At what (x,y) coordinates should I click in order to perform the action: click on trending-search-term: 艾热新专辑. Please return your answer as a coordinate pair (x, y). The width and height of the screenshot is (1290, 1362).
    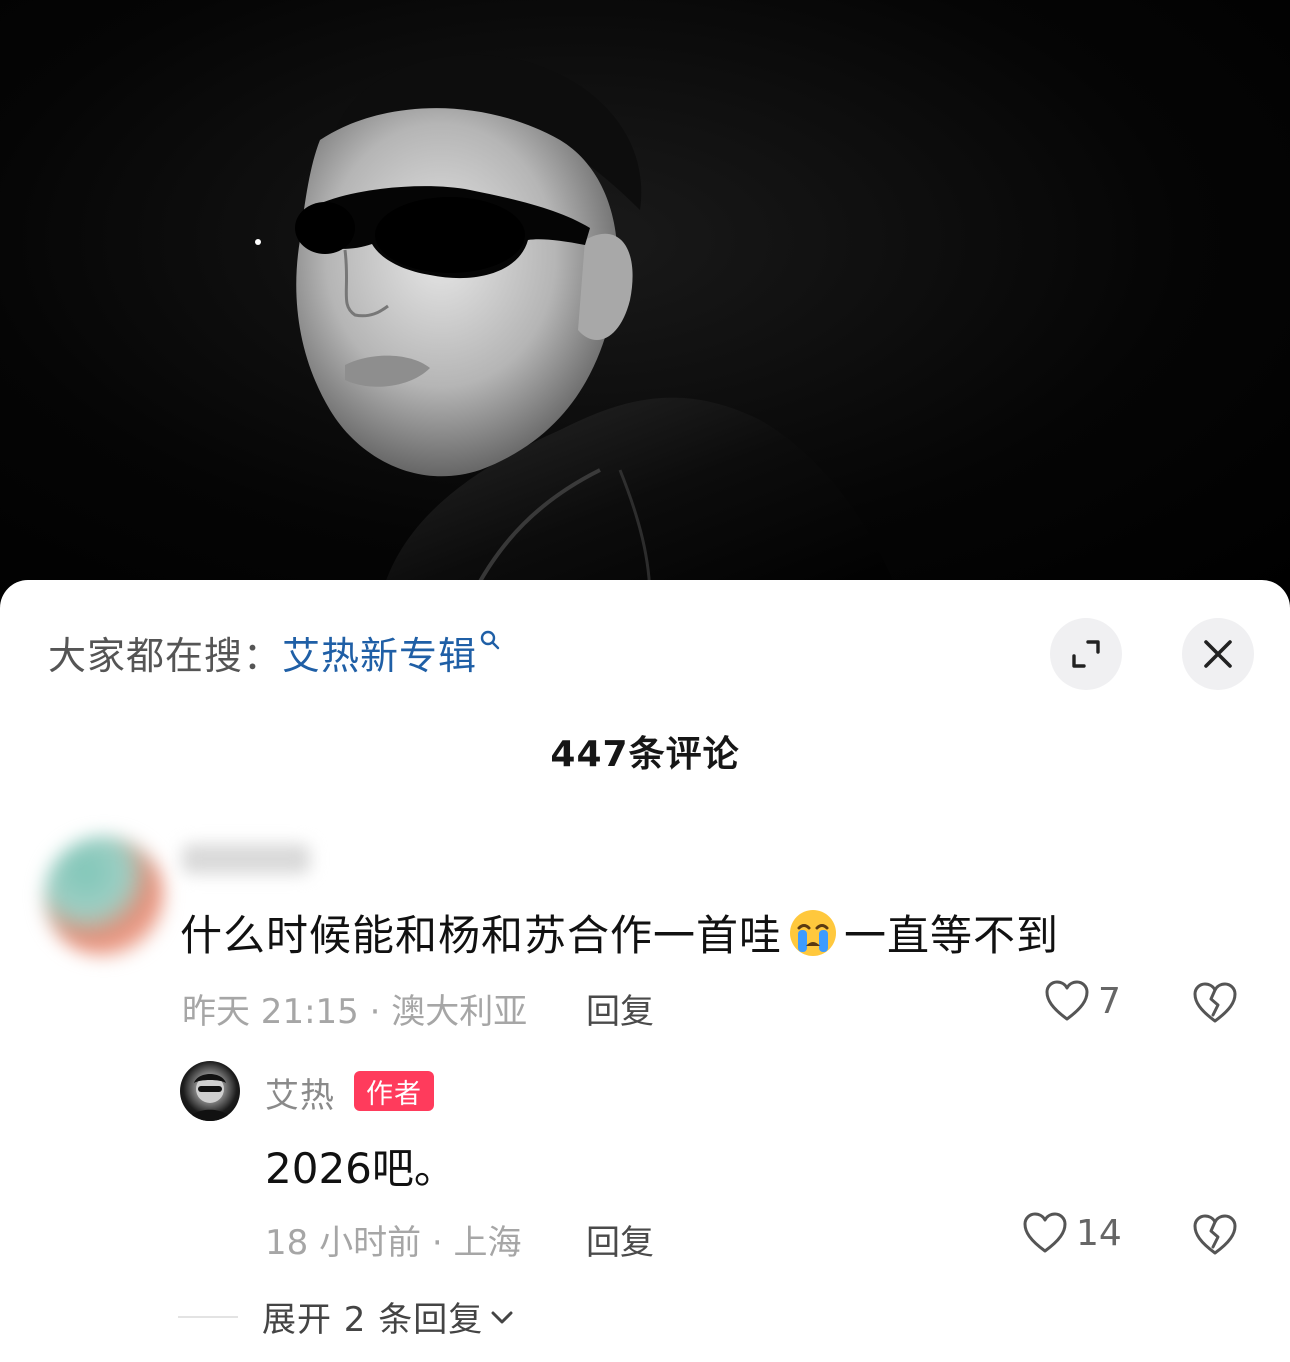
    Looking at the image, I should click on (379, 652).